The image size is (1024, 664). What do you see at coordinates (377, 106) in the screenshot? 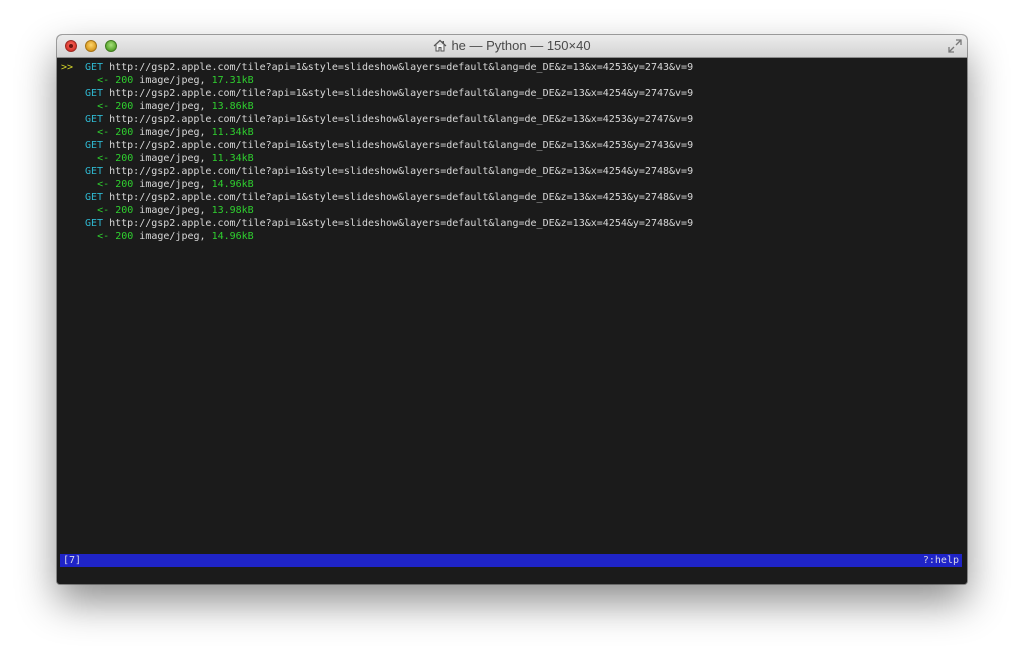
I see `flow-response-line: <- 200 image/jpeg, 13.86kB` at bounding box center [377, 106].